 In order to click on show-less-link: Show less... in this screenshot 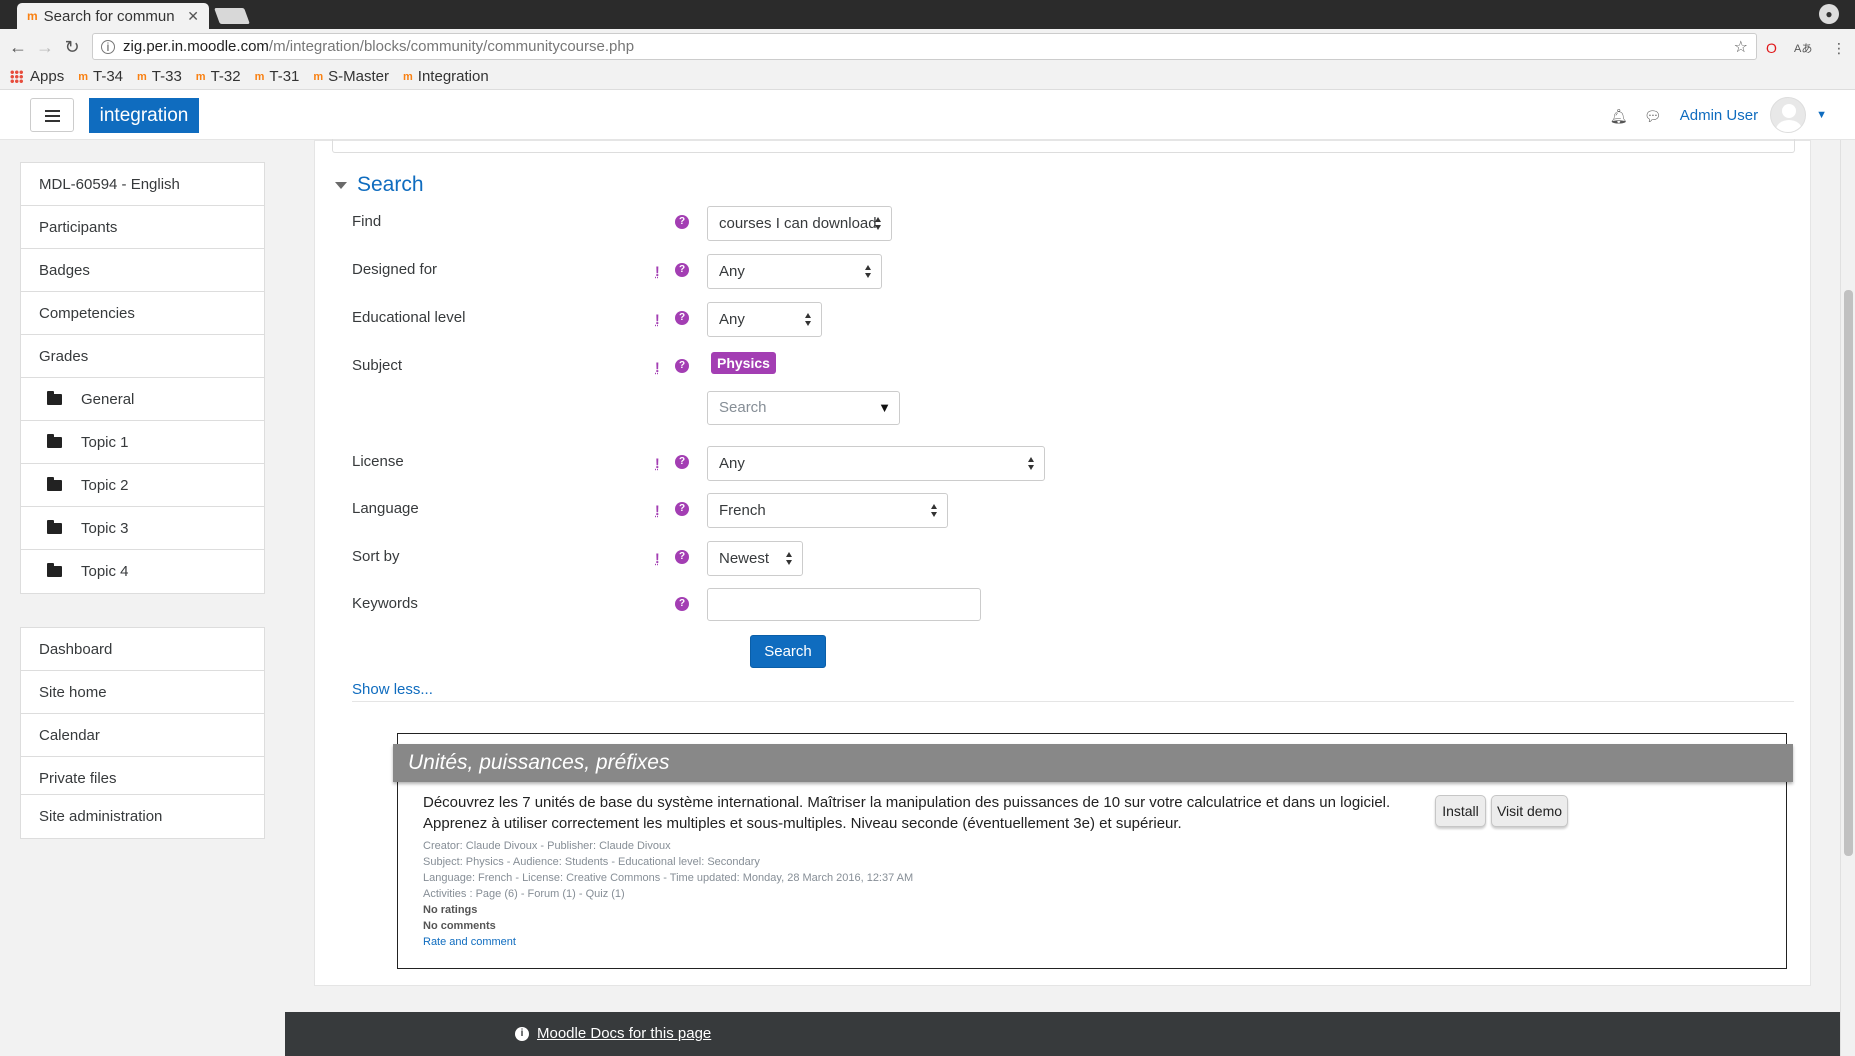, I will do `click(392, 689)`.